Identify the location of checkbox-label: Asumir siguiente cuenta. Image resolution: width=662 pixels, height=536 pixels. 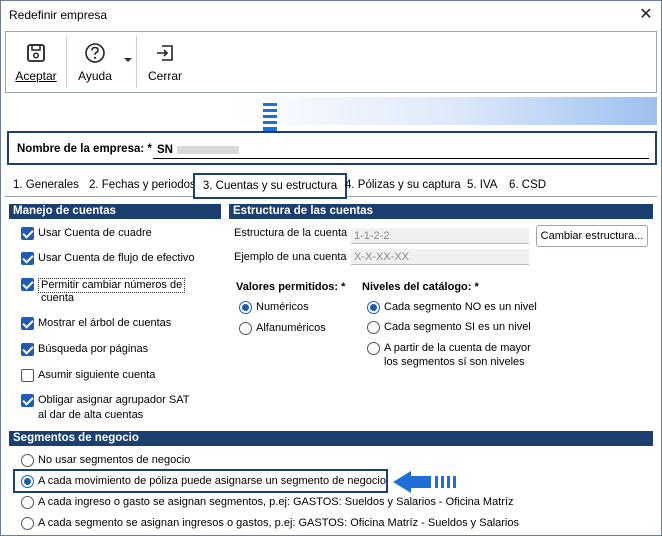
(97, 375).